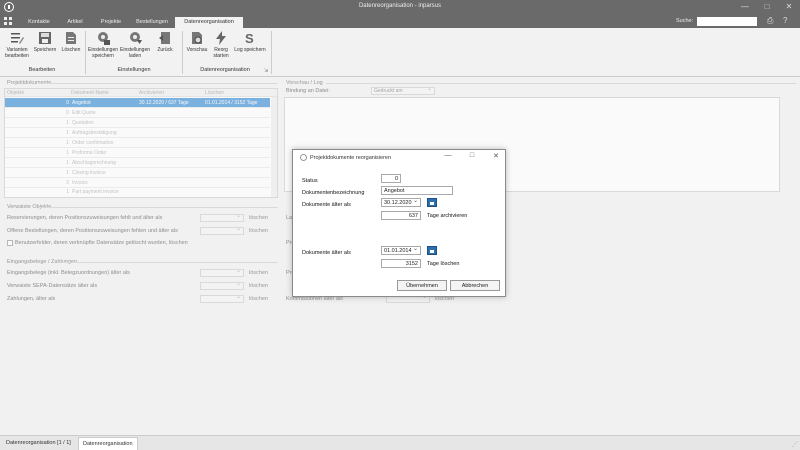 This screenshot has width=800, height=450. I want to click on tab-bestellungen: Bestellungen, so click(152, 22).